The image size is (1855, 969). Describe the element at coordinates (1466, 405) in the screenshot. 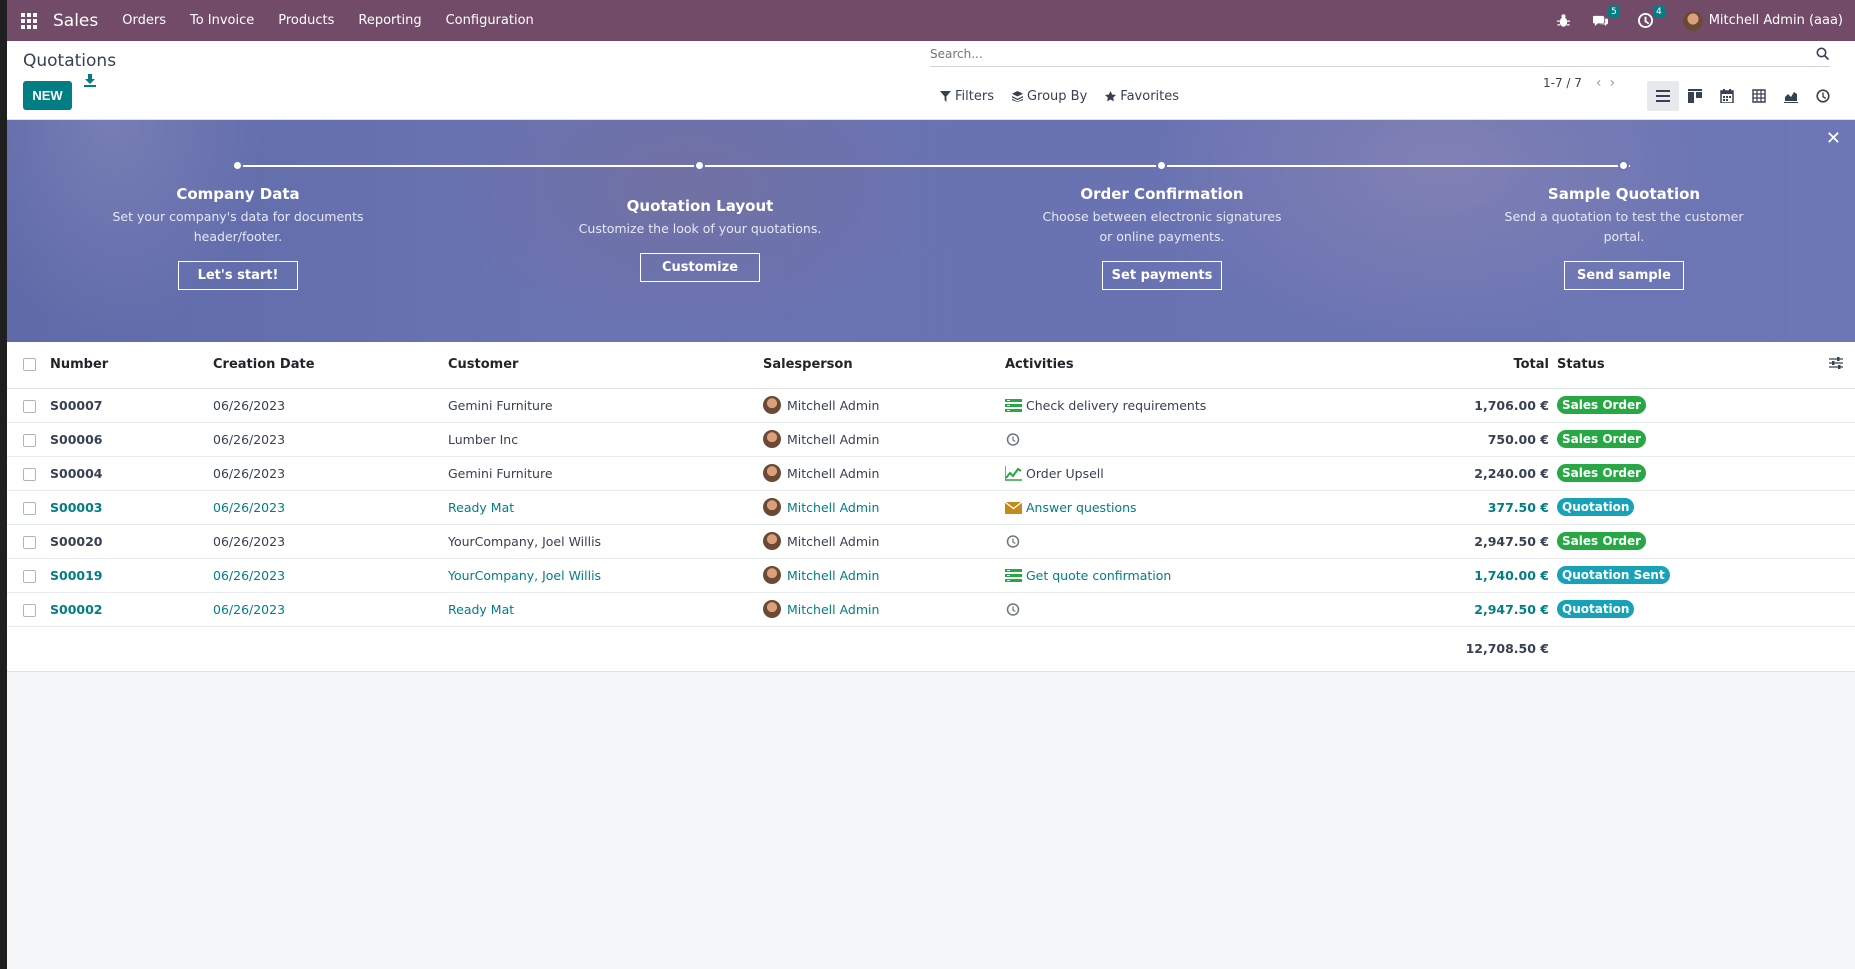

I see `cell-total: 1,706.00 €` at that location.